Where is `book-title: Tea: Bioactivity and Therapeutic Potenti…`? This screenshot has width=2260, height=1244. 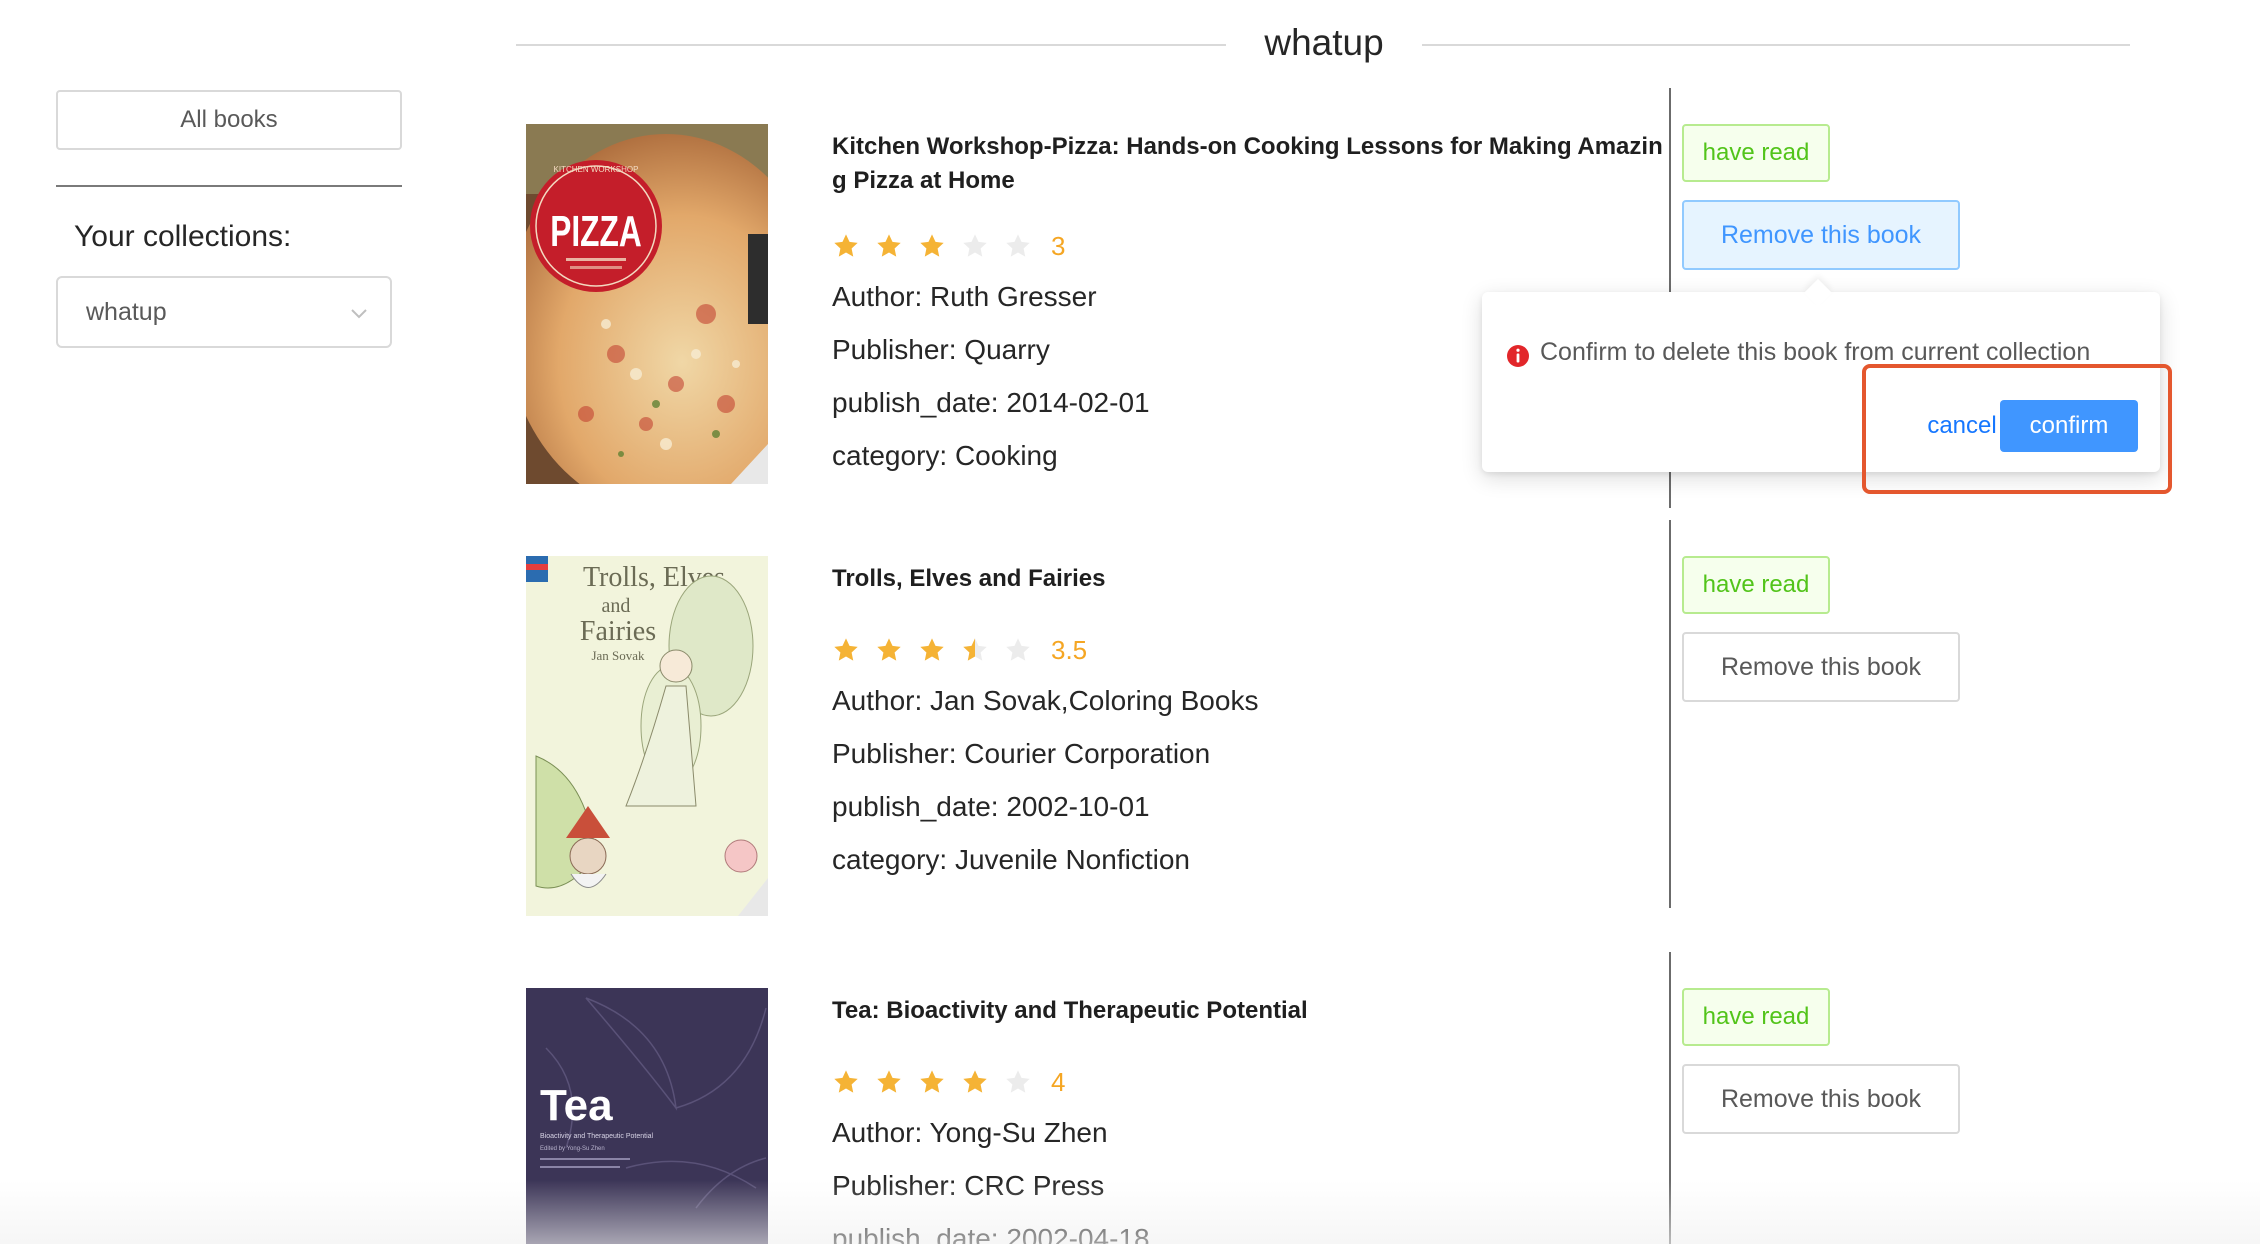 book-title: Tea: Bioactivity and Therapeutic Potenti… is located at coordinates (1248, 1011).